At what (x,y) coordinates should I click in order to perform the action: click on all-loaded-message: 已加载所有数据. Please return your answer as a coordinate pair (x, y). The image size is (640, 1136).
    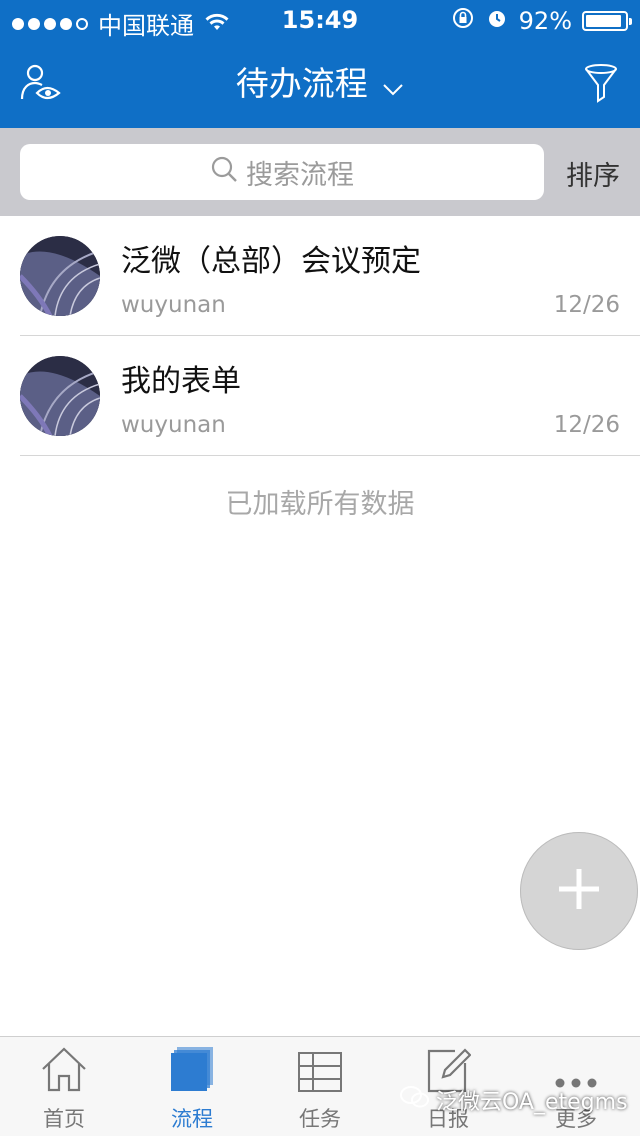
    Looking at the image, I should click on (320, 504).